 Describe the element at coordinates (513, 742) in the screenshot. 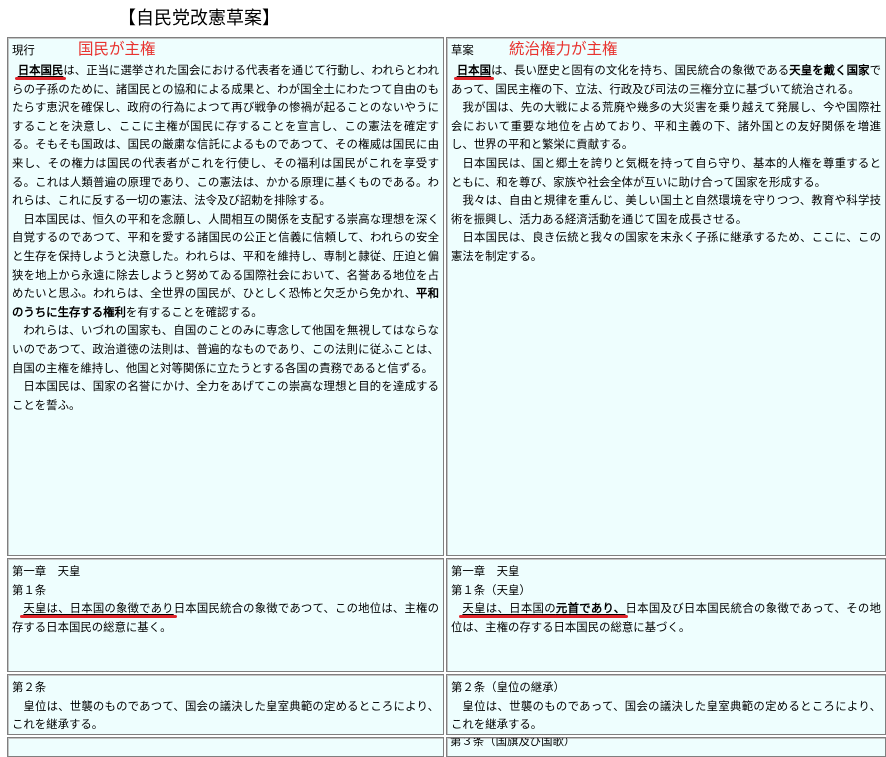

I see `article-heading-cut: 第３条（国旗及び国歌）` at that location.